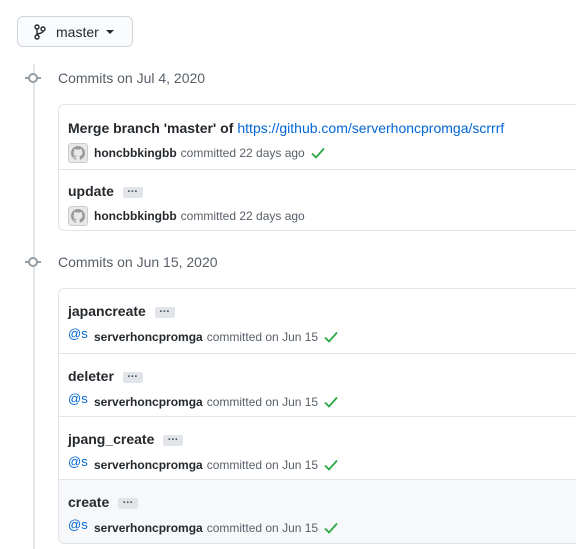 The height and width of the screenshot is (549, 576). I want to click on commit-message: create, so click(88, 502).